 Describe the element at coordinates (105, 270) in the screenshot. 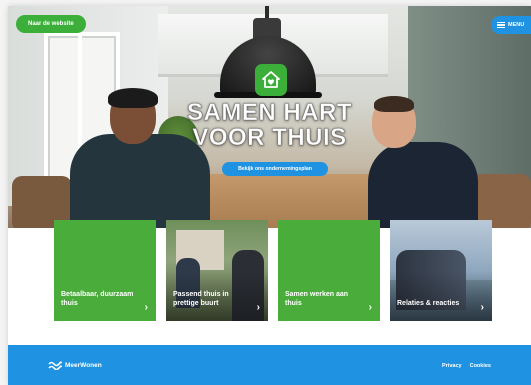

I see `card-affordable-home: Betaalbaar, duurzaam thuis ›` at that location.